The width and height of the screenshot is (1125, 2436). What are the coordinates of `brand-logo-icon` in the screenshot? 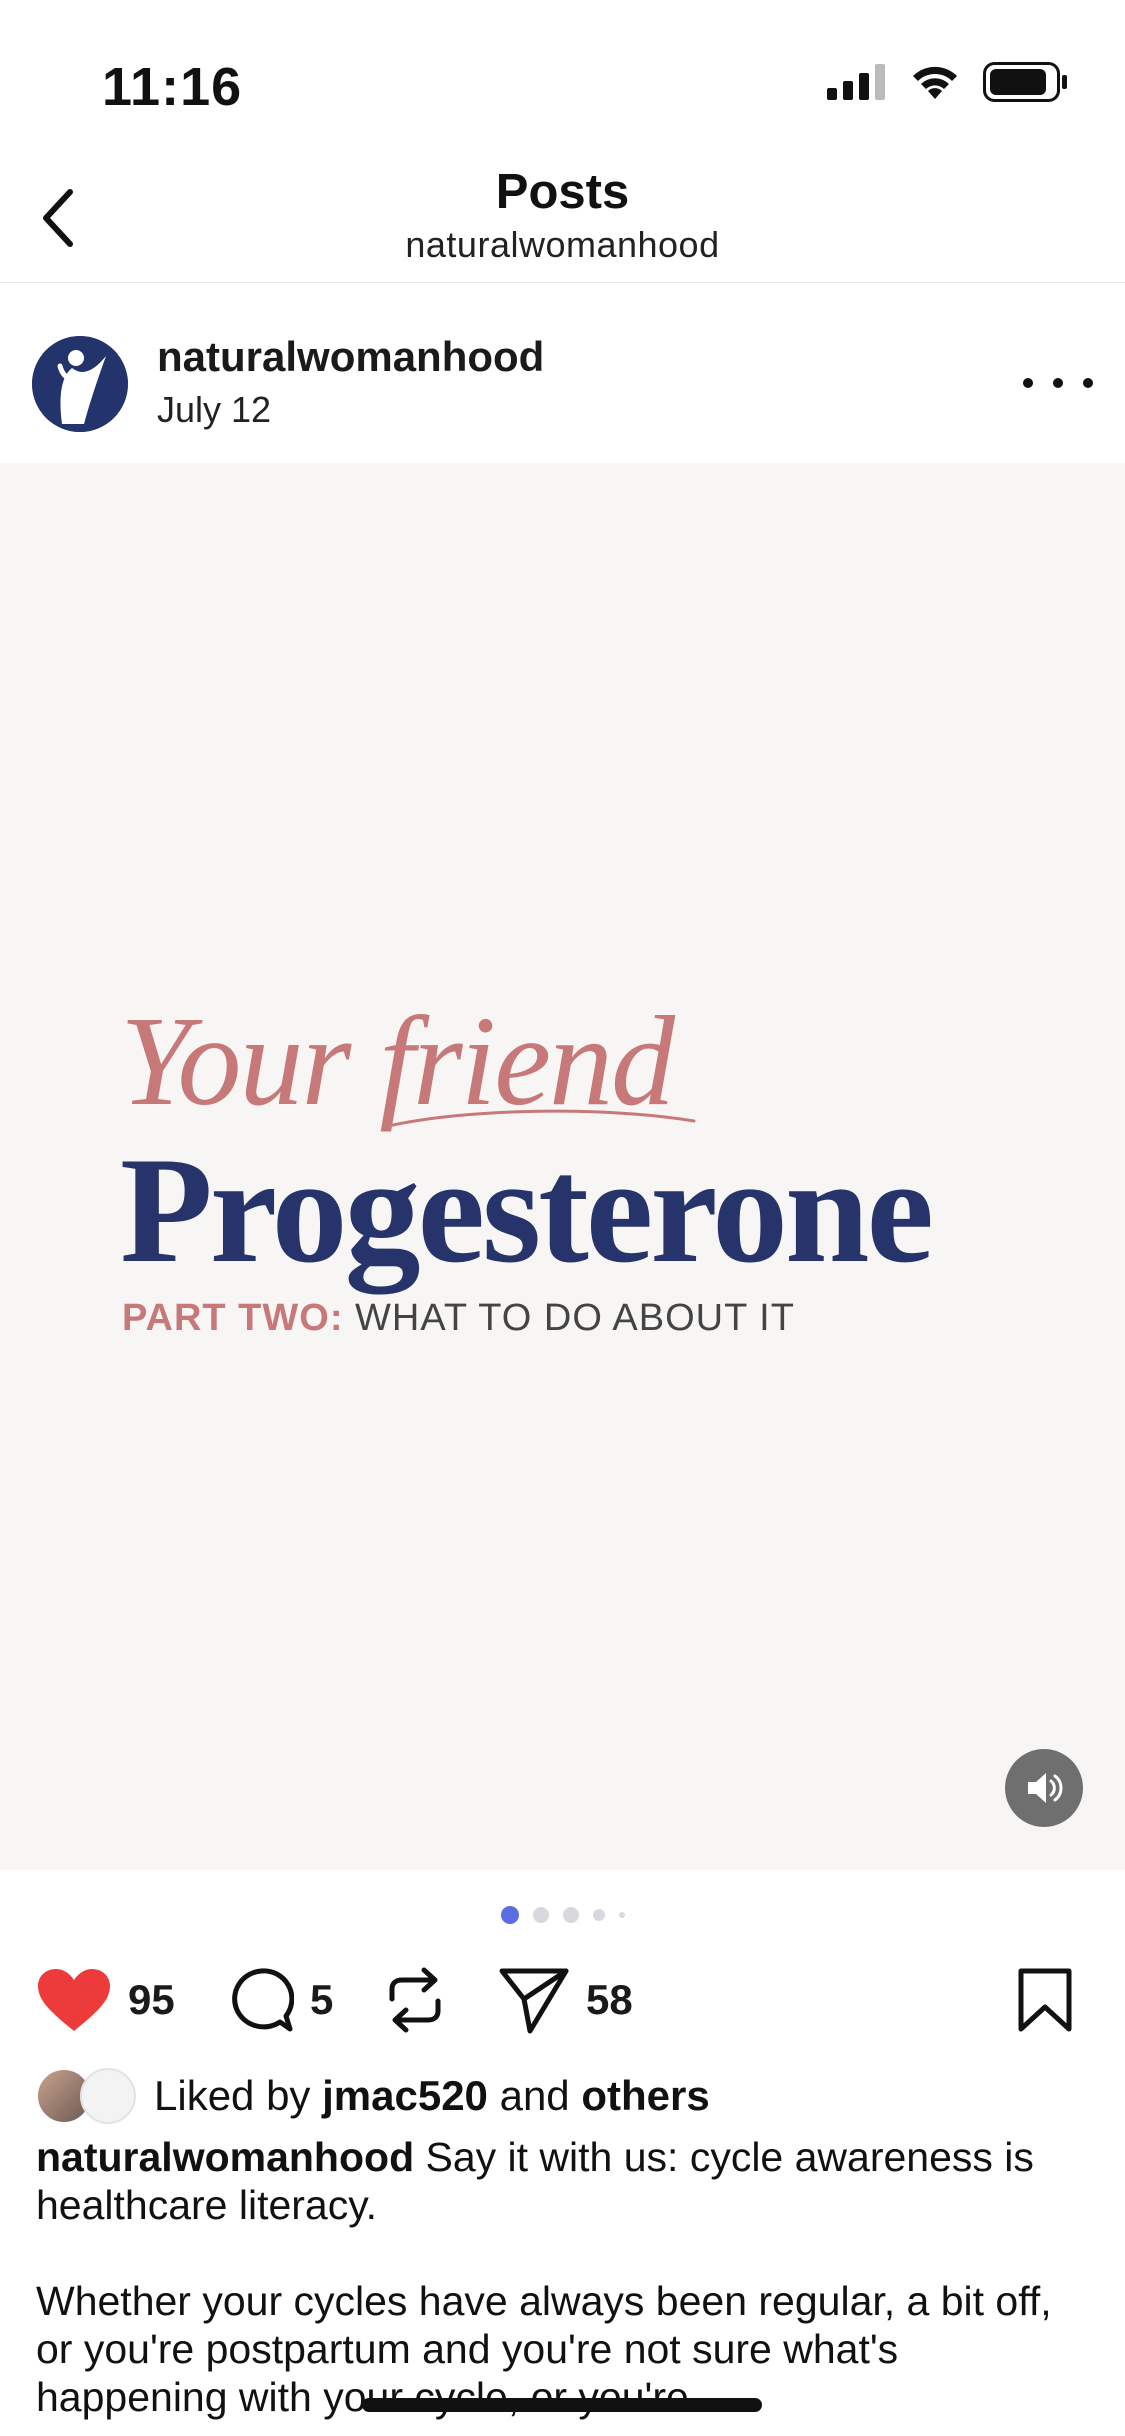 It's located at (80, 384).